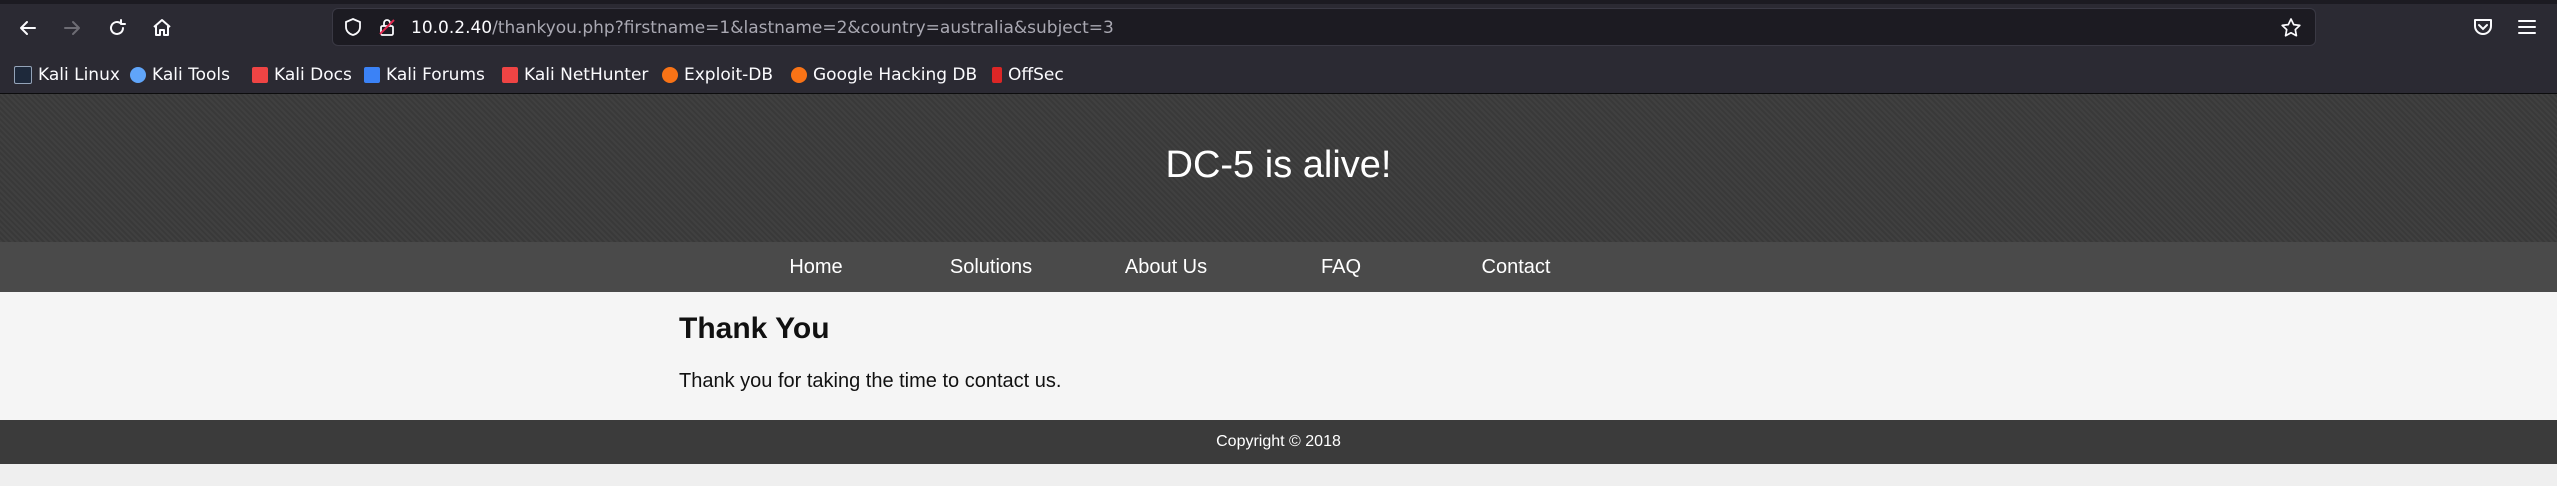 The height and width of the screenshot is (486, 2557). I want to click on bookmark-kali-forums: Kali Forums, so click(424, 75).